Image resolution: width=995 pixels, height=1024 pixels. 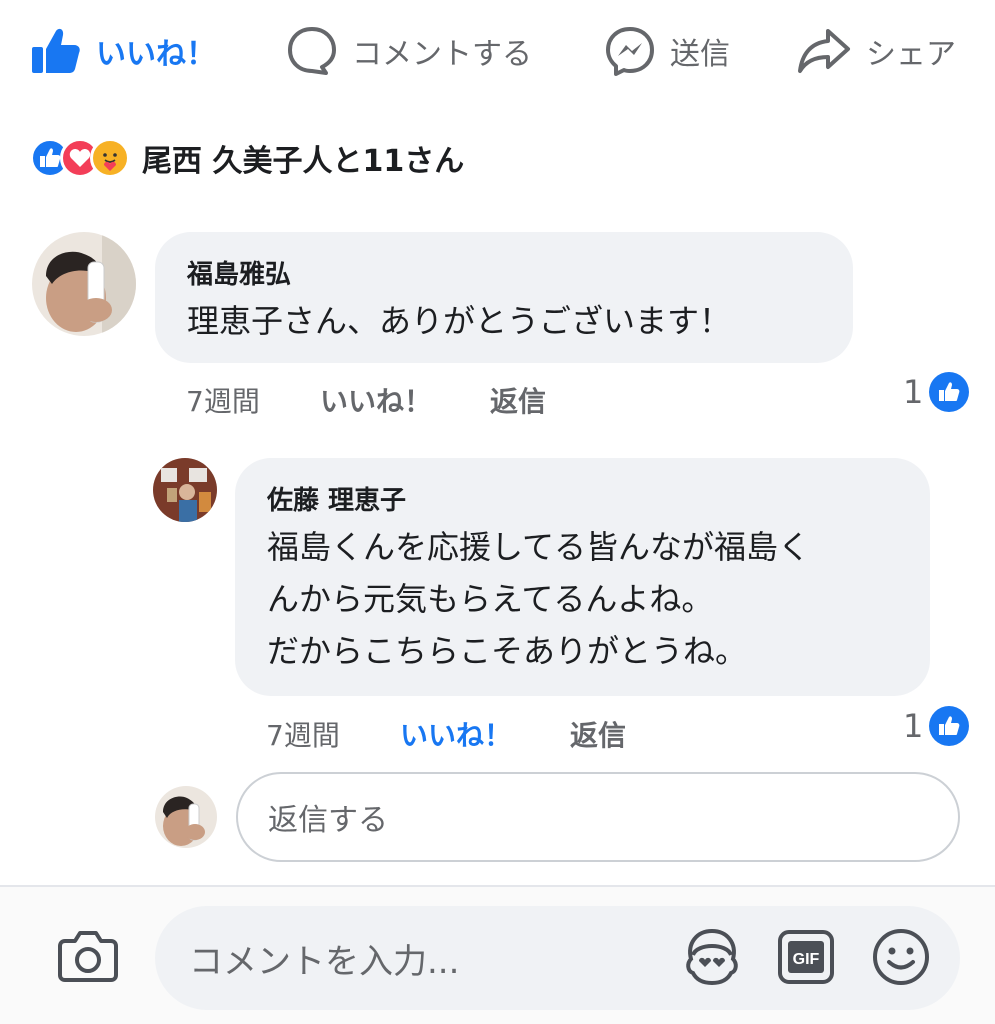 I want to click on comment-like-button: いいね！, so click(x=376, y=400).